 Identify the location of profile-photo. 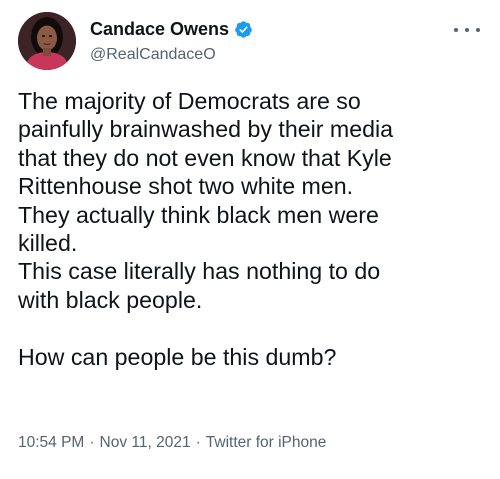
(47, 41).